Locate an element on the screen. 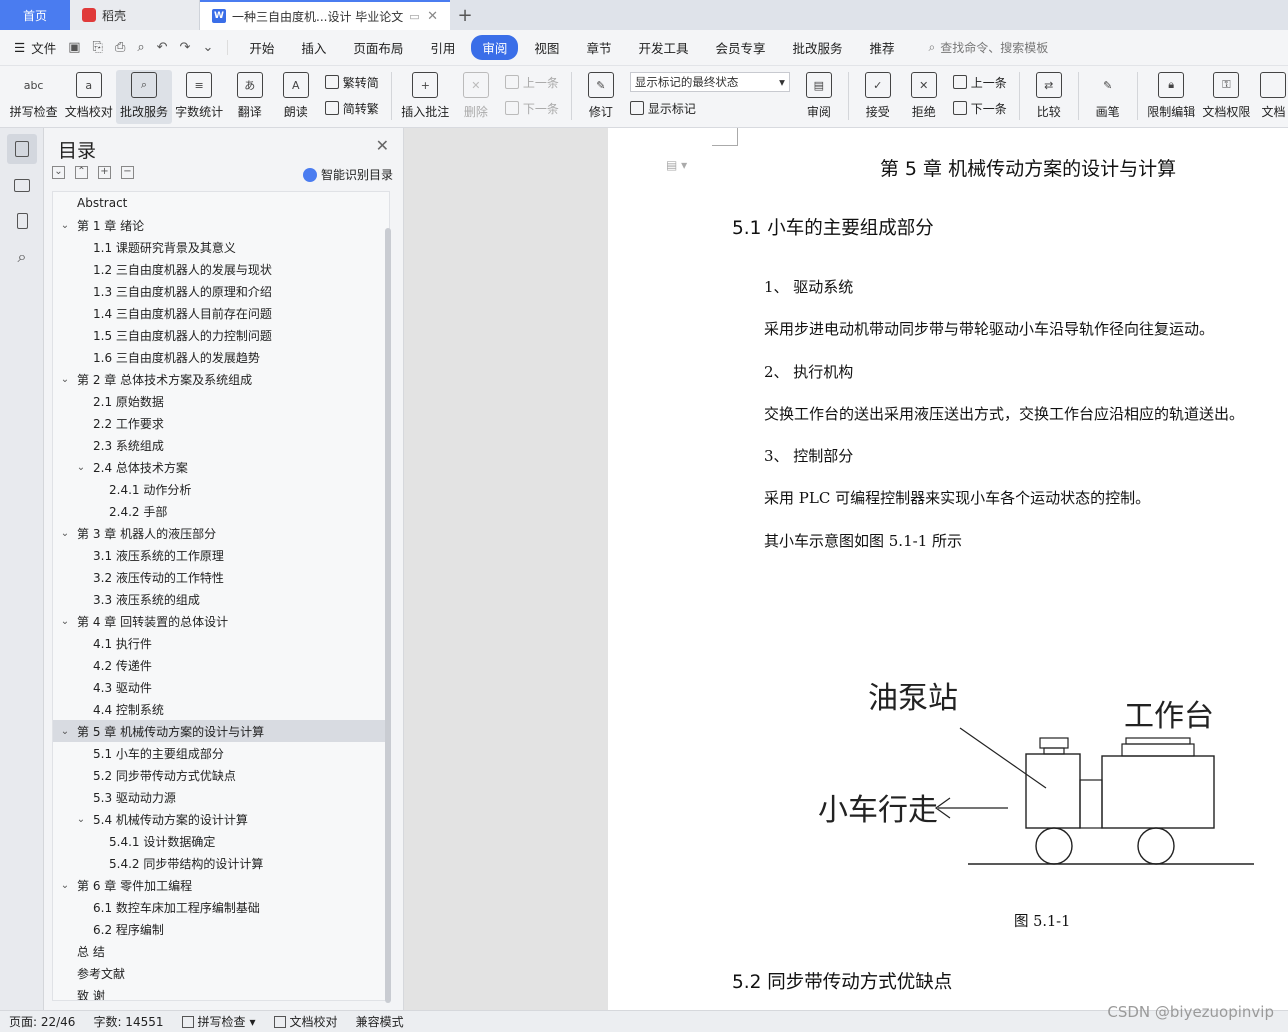 The width and height of the screenshot is (1288, 1032). toc-item: 4.2 传递件 is located at coordinates (221, 665).